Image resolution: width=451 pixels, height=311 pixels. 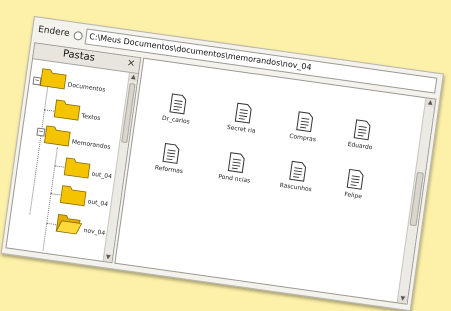 What do you see at coordinates (241, 129) in the screenshot?
I see `file-label: Secret ria` at bounding box center [241, 129].